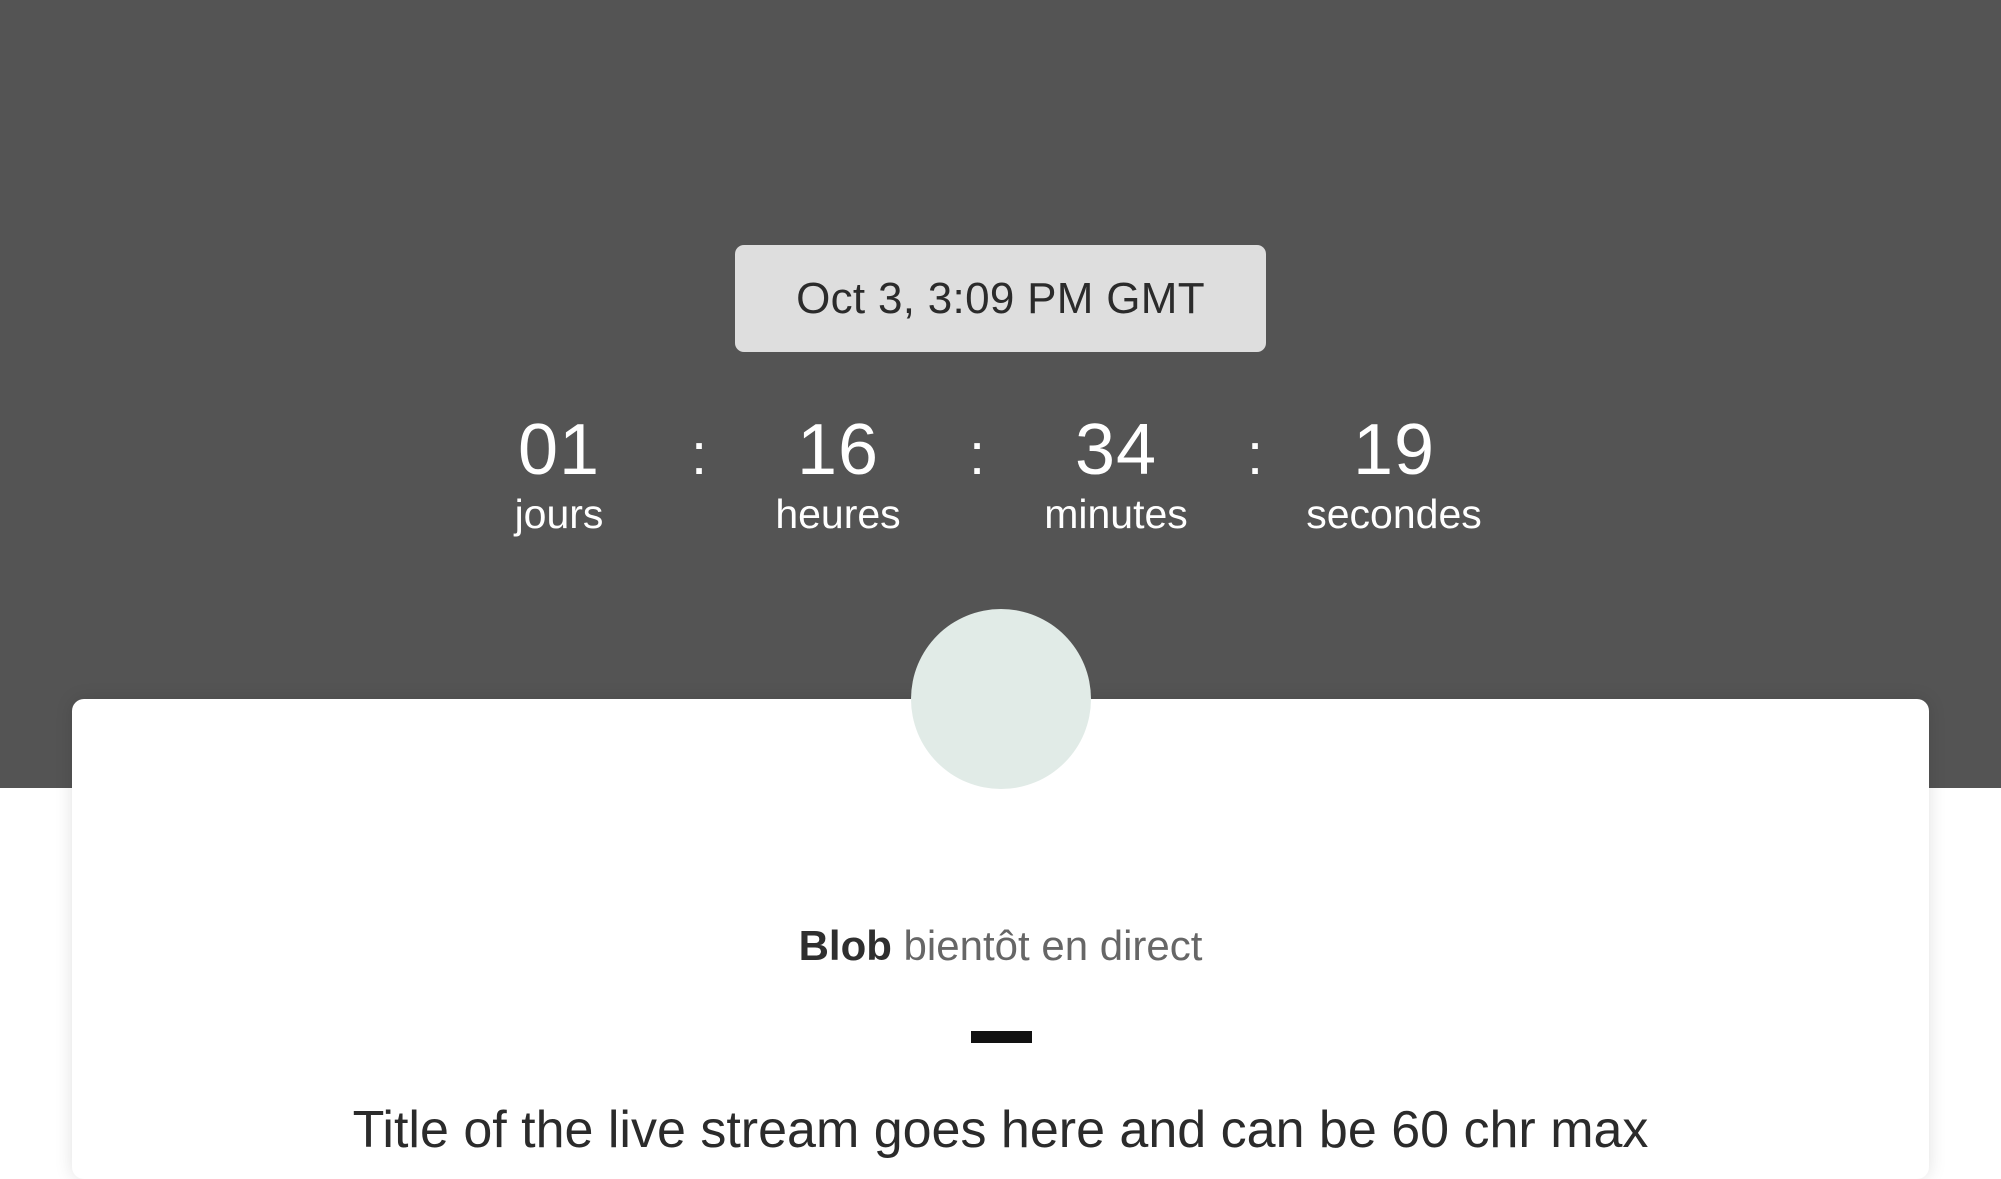  I want to click on live-status-line: Blob bientôt en direct, so click(1000, 946).